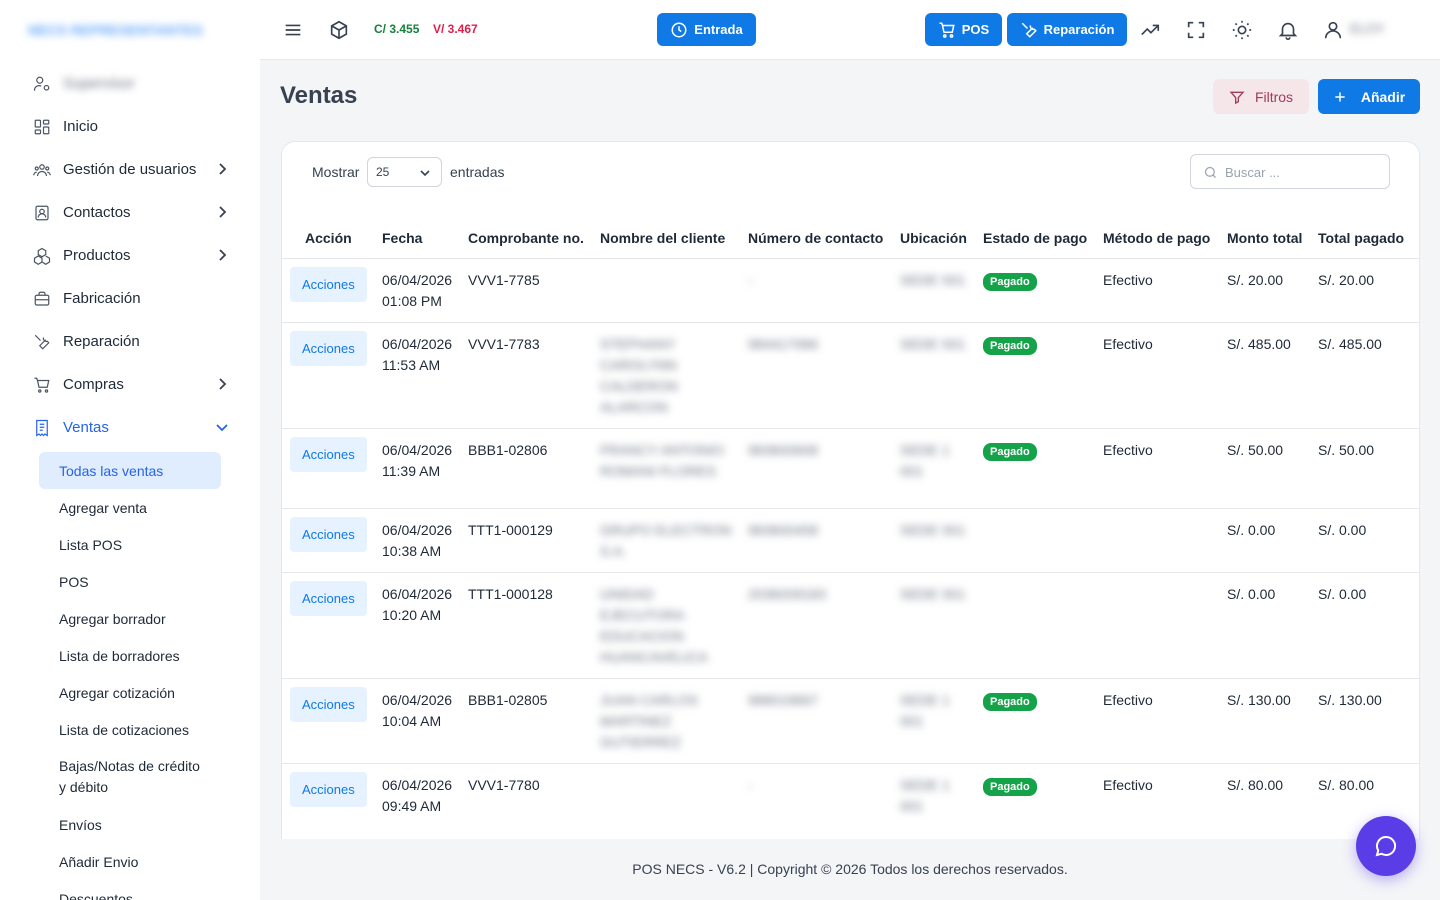  Describe the element at coordinates (130, 692) in the screenshot. I see `sidebar-sub-agregar-cotizacion: Agregar cotización` at that location.